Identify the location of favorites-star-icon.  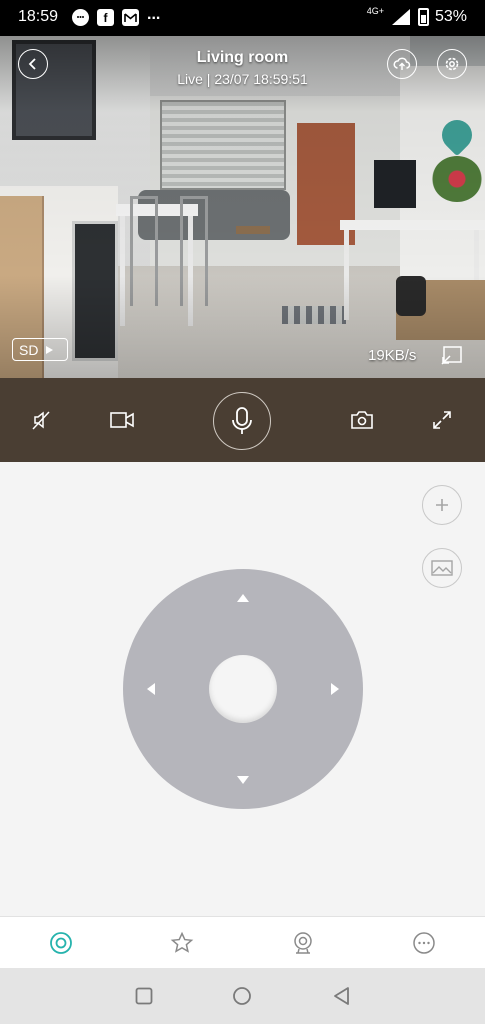
(182, 942).